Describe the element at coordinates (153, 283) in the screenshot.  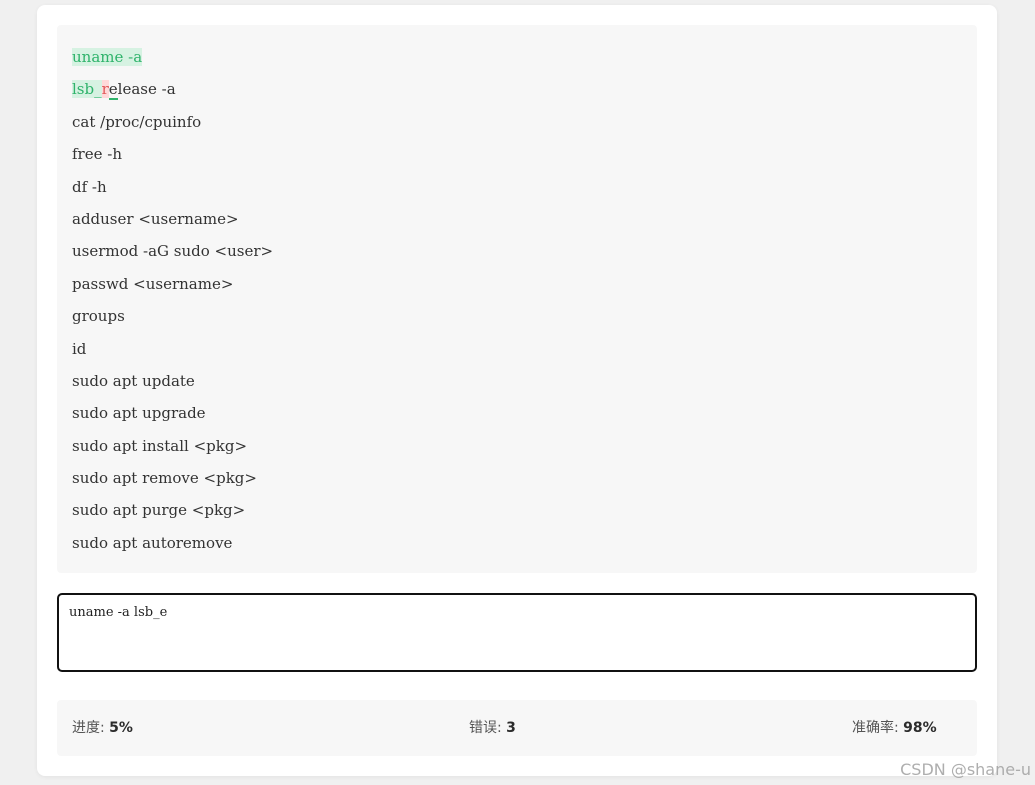
I see `command-line-8: passwd <username>` at that location.